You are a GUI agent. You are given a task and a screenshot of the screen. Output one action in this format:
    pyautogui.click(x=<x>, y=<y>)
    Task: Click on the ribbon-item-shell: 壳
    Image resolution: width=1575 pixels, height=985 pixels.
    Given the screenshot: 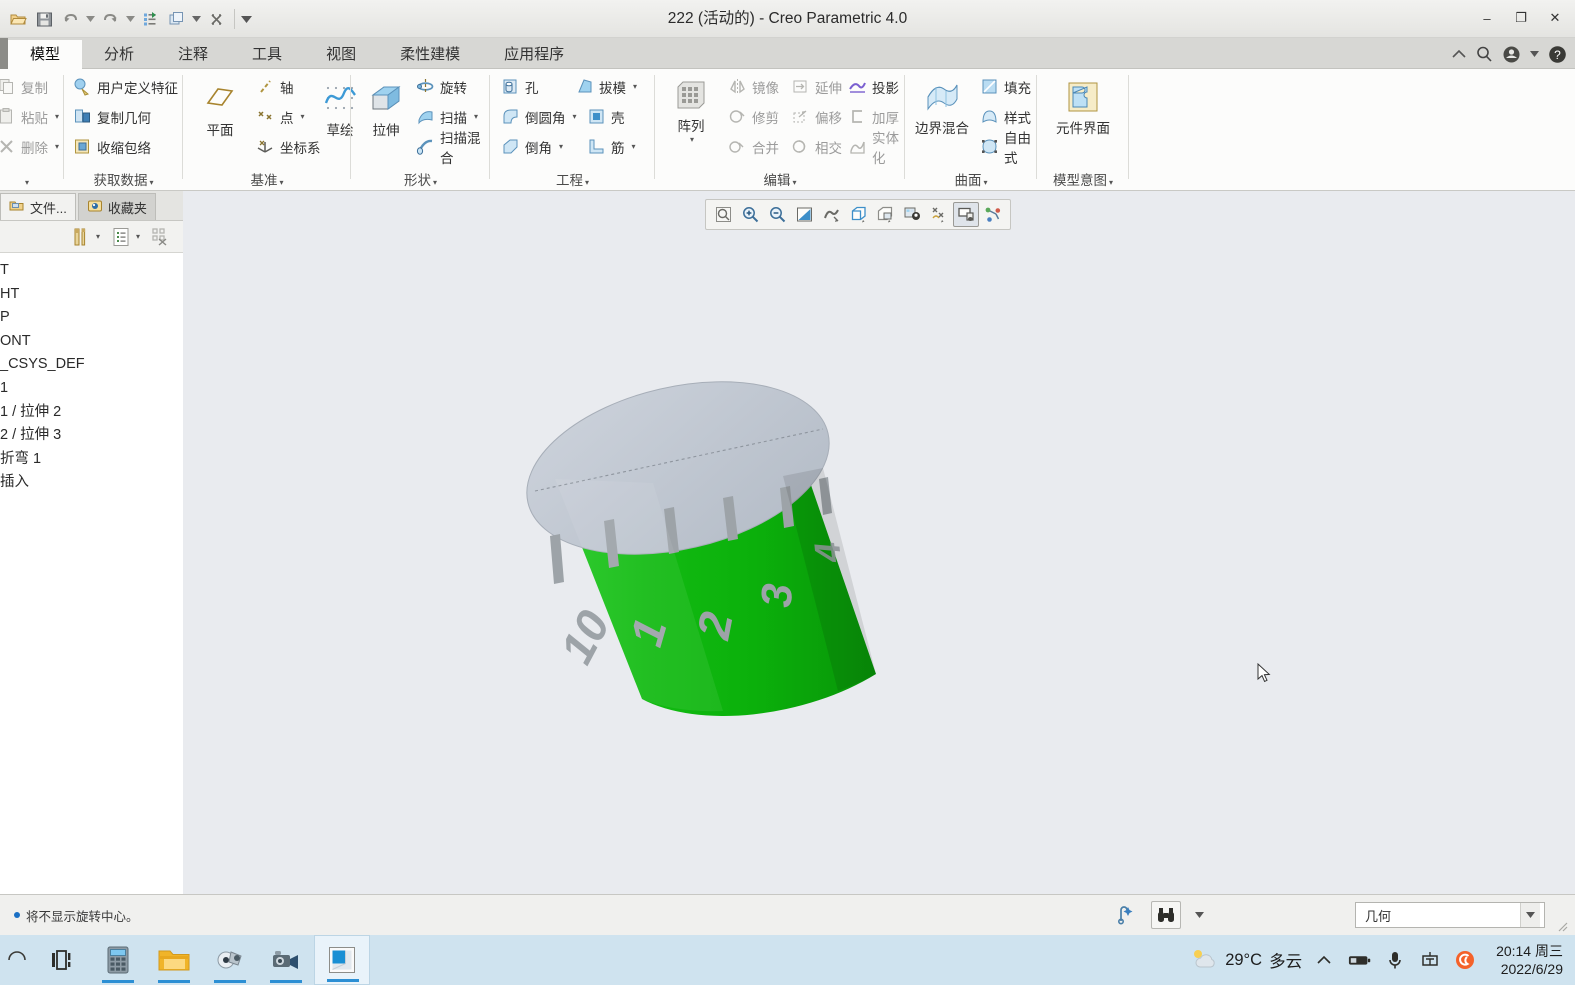 What is the action you would take?
    pyautogui.click(x=606, y=116)
    